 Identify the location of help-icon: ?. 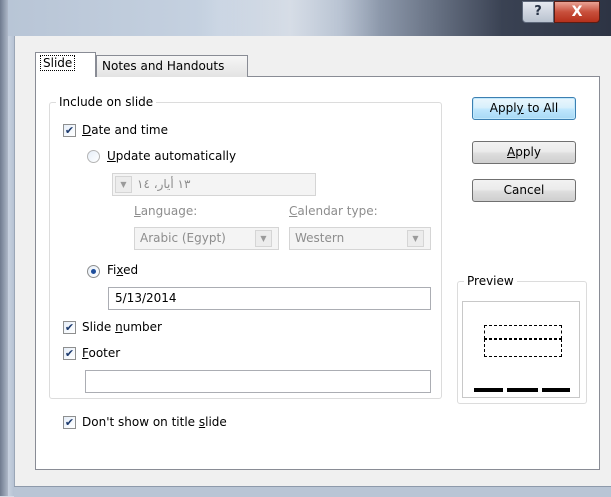
(538, 11).